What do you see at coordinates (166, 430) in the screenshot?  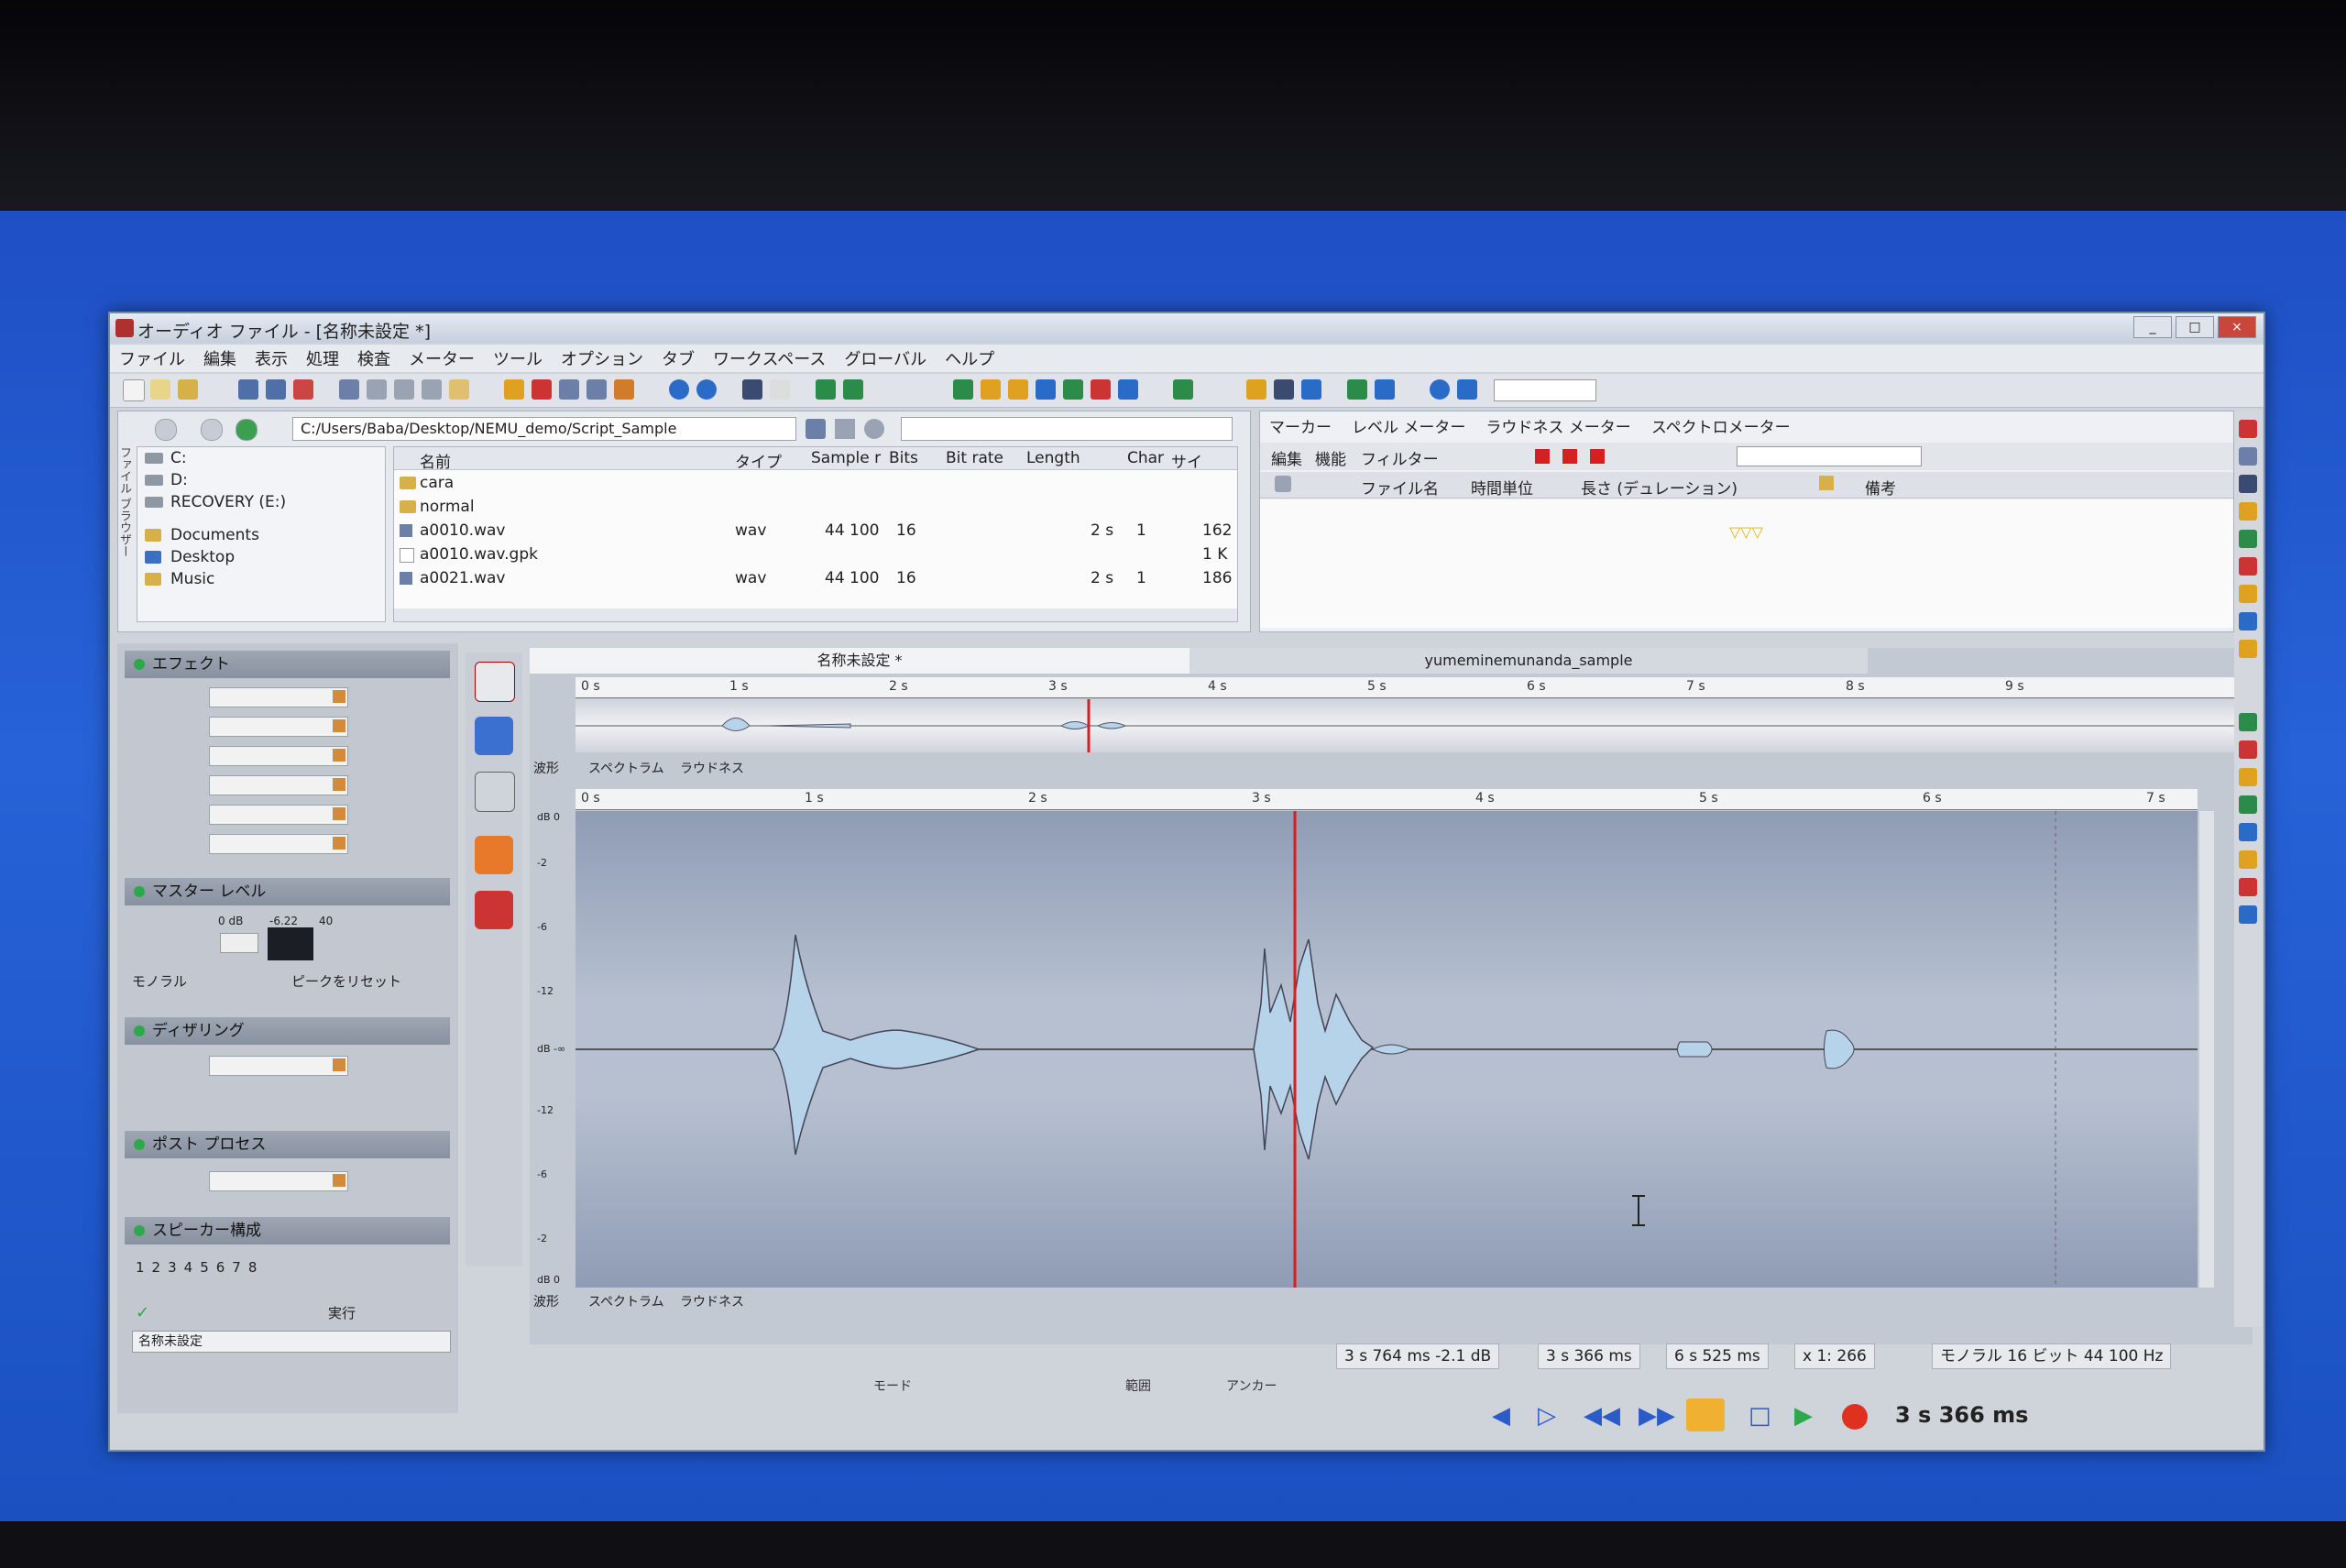 I see `back-nav-icon` at bounding box center [166, 430].